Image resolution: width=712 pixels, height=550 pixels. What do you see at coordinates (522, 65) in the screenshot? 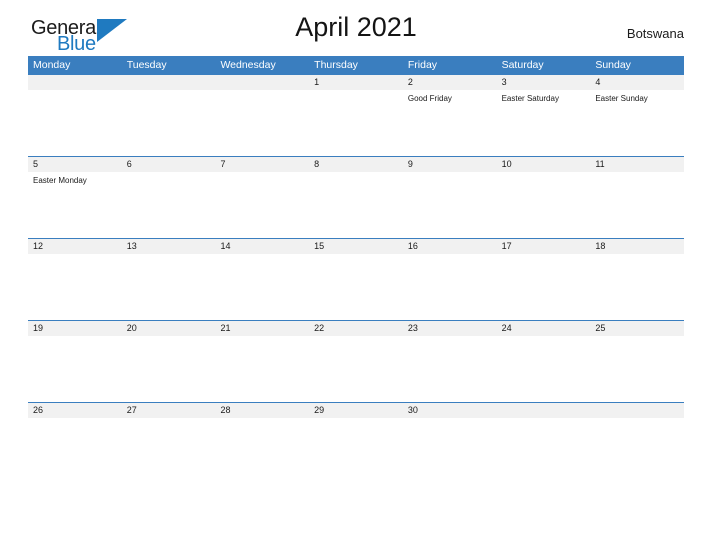
I see `weekday-header-saturday: Saturday` at bounding box center [522, 65].